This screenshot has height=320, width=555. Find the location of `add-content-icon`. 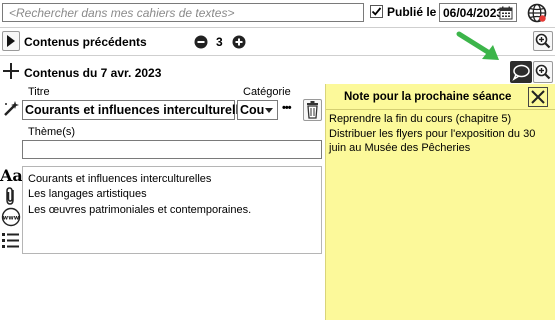

add-content-icon is located at coordinates (11, 71).